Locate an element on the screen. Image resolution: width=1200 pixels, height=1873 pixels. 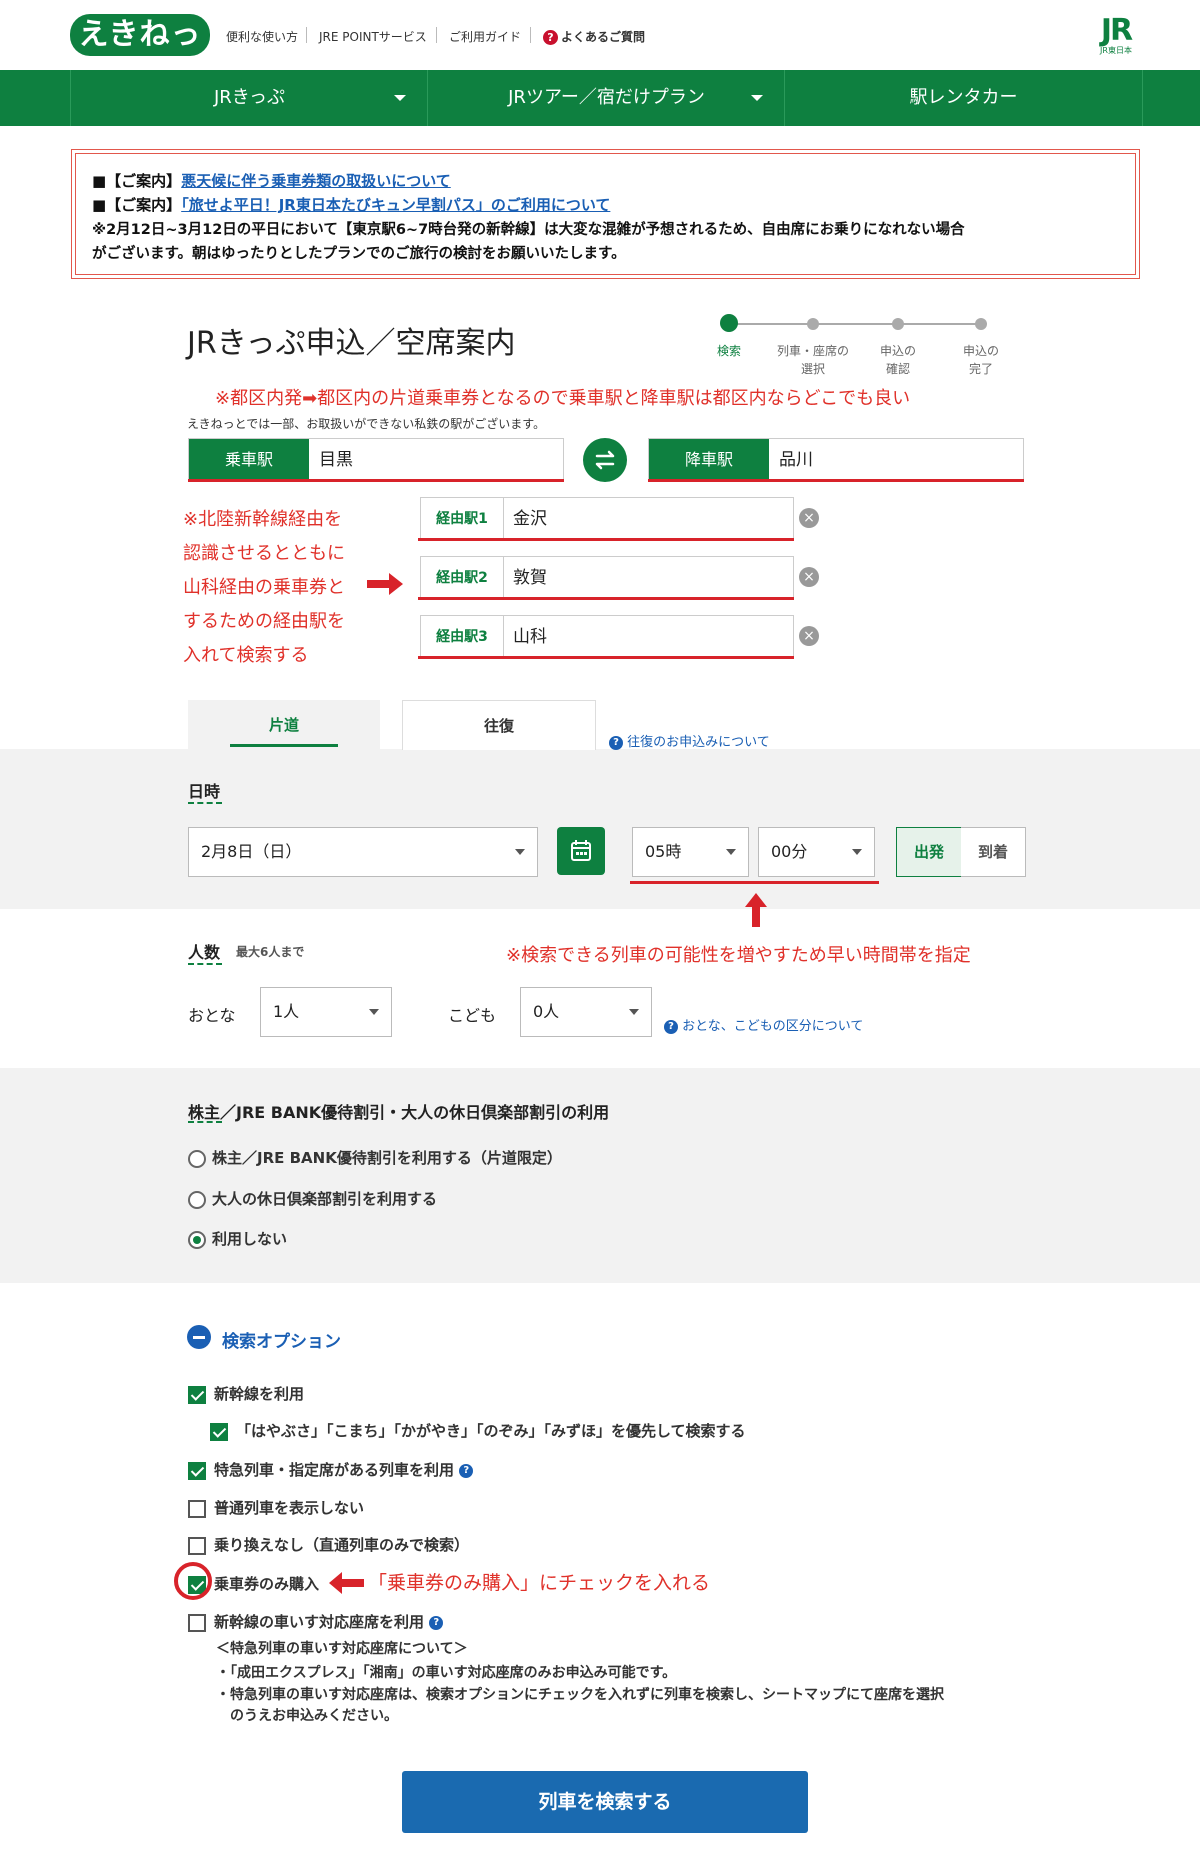
step-label-complete: 申込の 完了 is located at coordinates (981, 360).